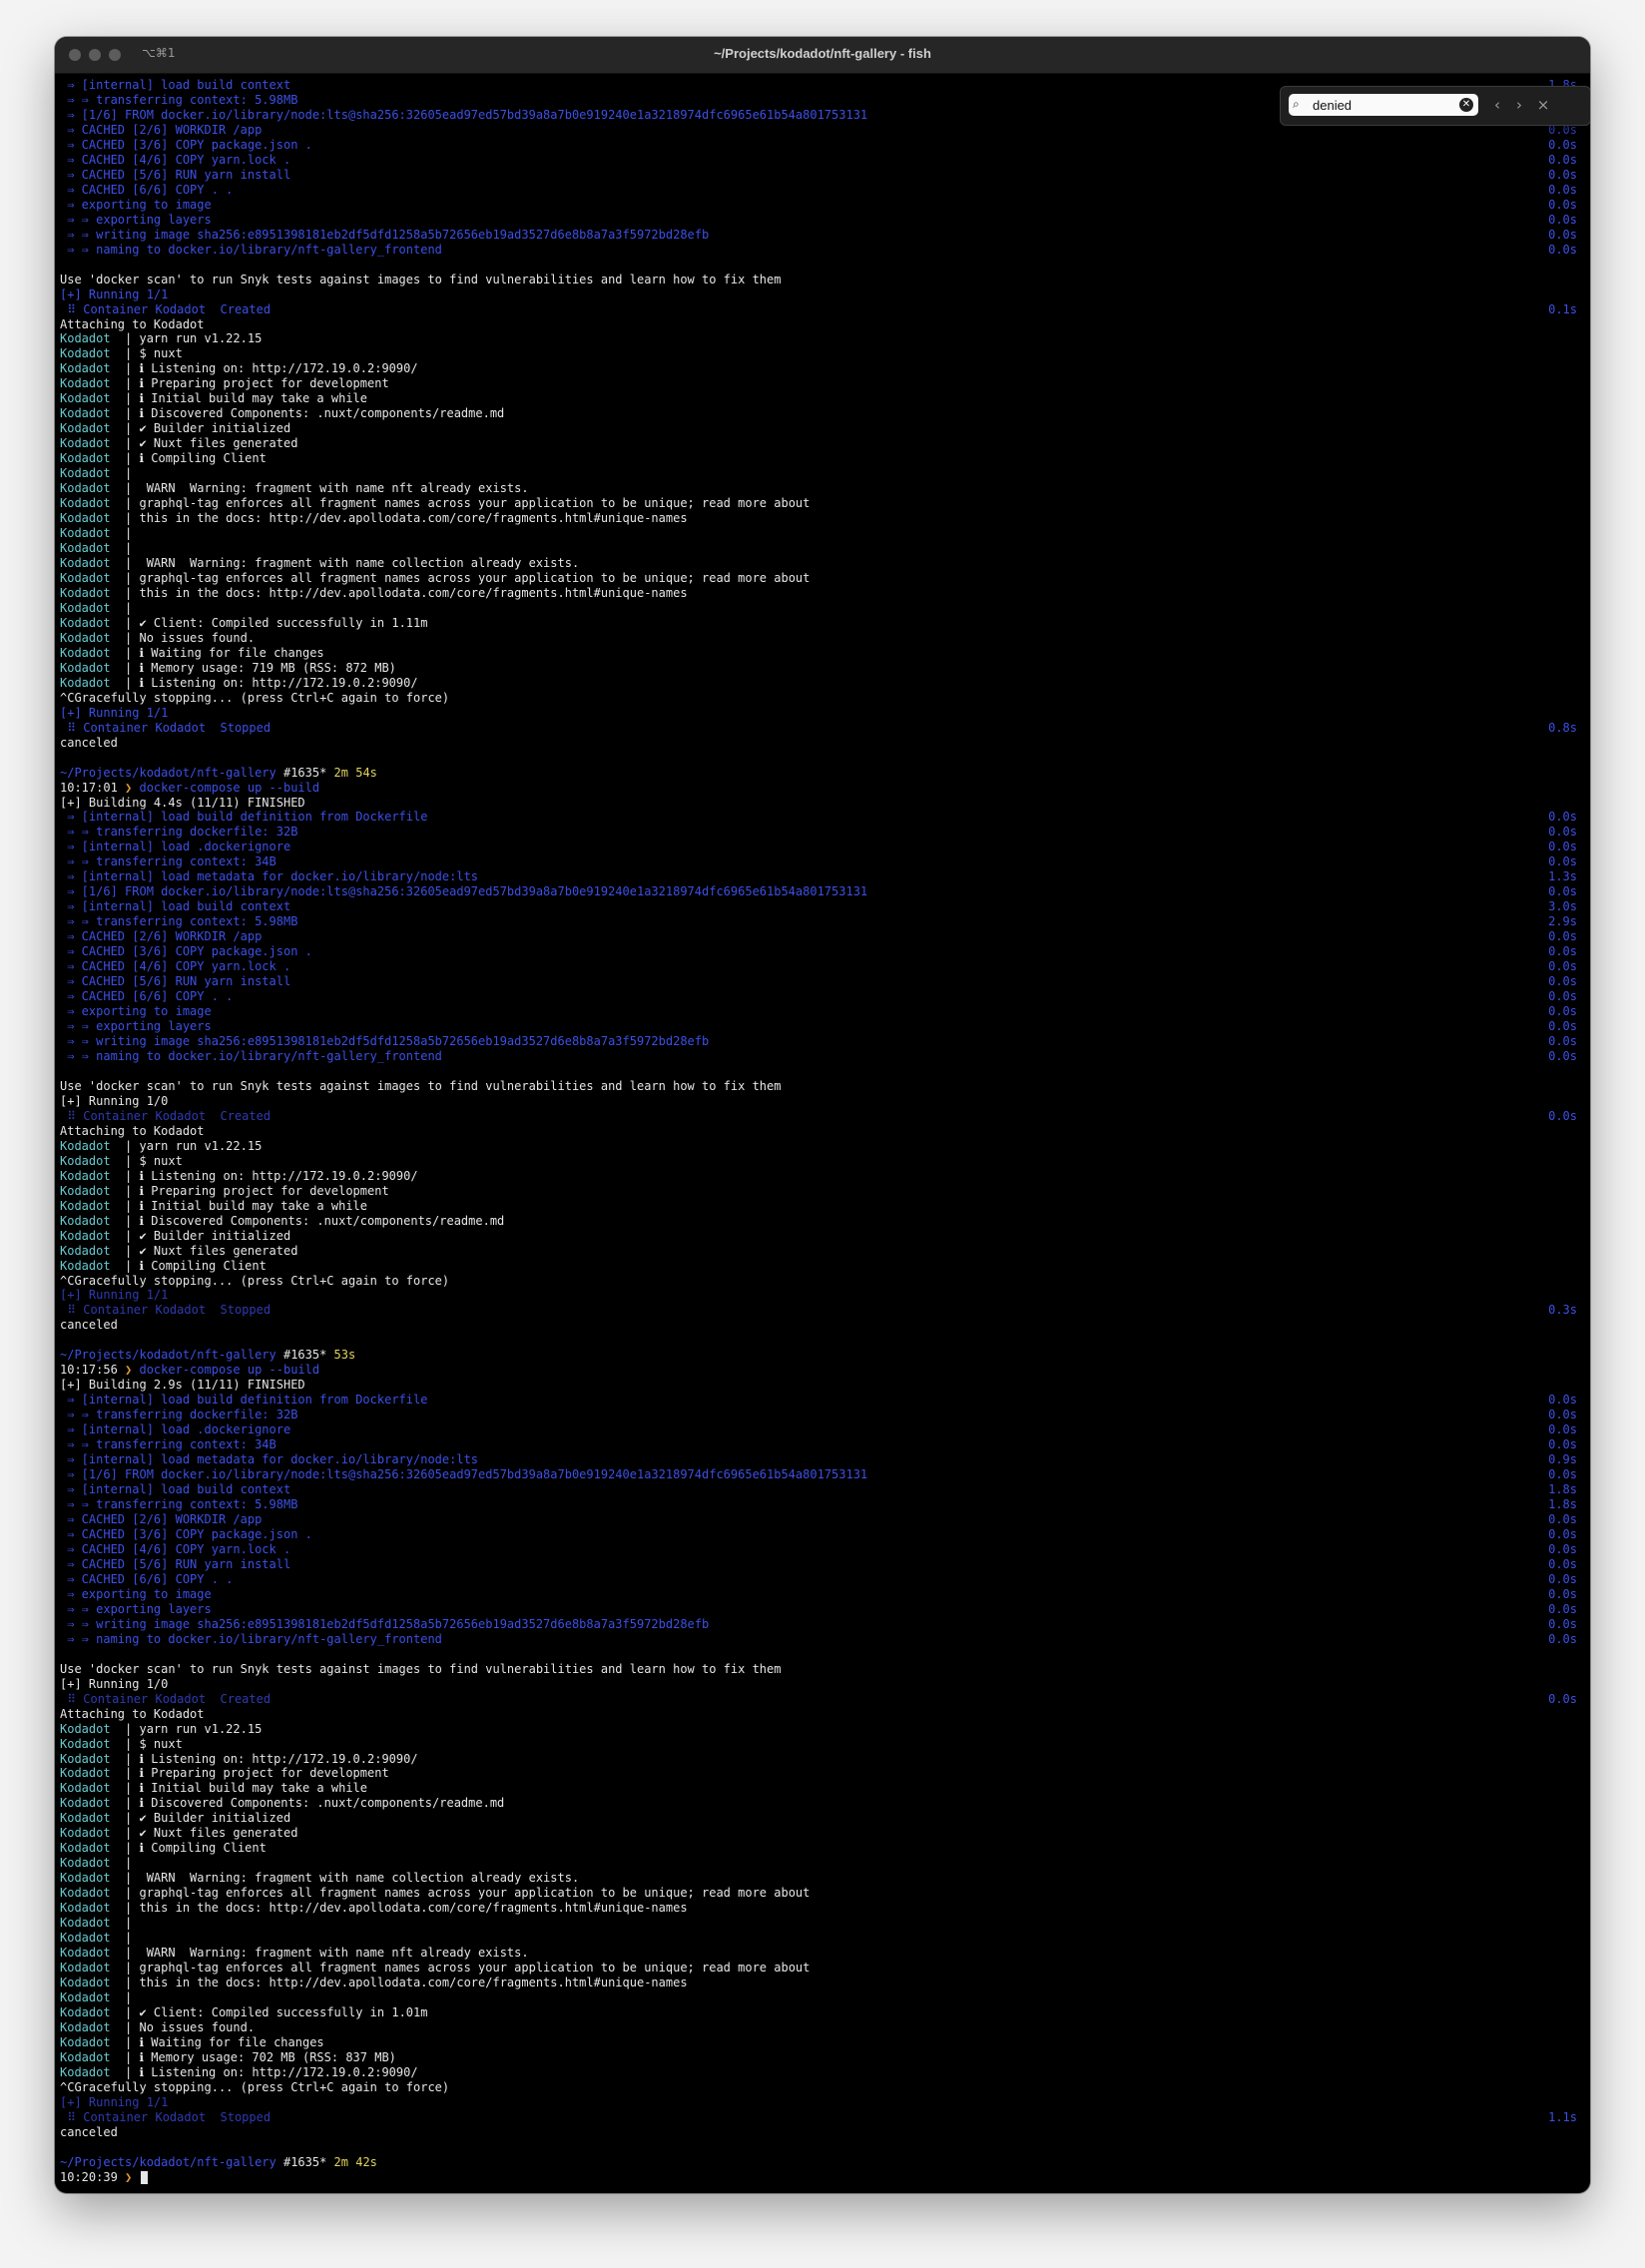  Describe the element at coordinates (1562, 1489) in the screenshot. I see `step-duration: 1.8s` at that location.